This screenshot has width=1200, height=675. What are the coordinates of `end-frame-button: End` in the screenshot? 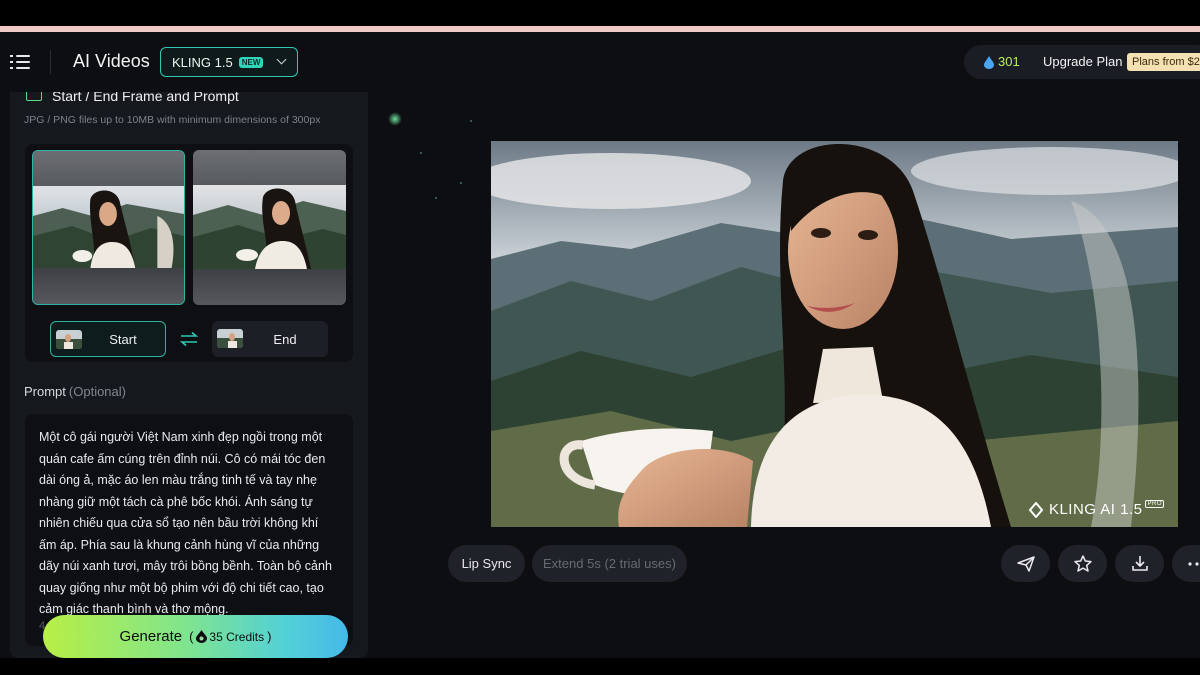 It's located at (270, 339).